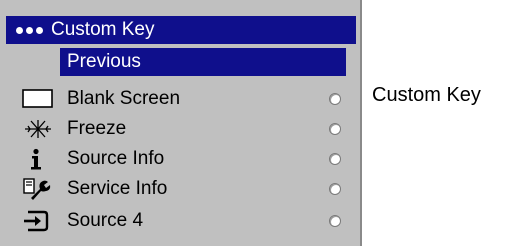 This screenshot has width=514, height=246. What do you see at coordinates (103, 29) in the screenshot?
I see `menu-title: Custom Key` at bounding box center [103, 29].